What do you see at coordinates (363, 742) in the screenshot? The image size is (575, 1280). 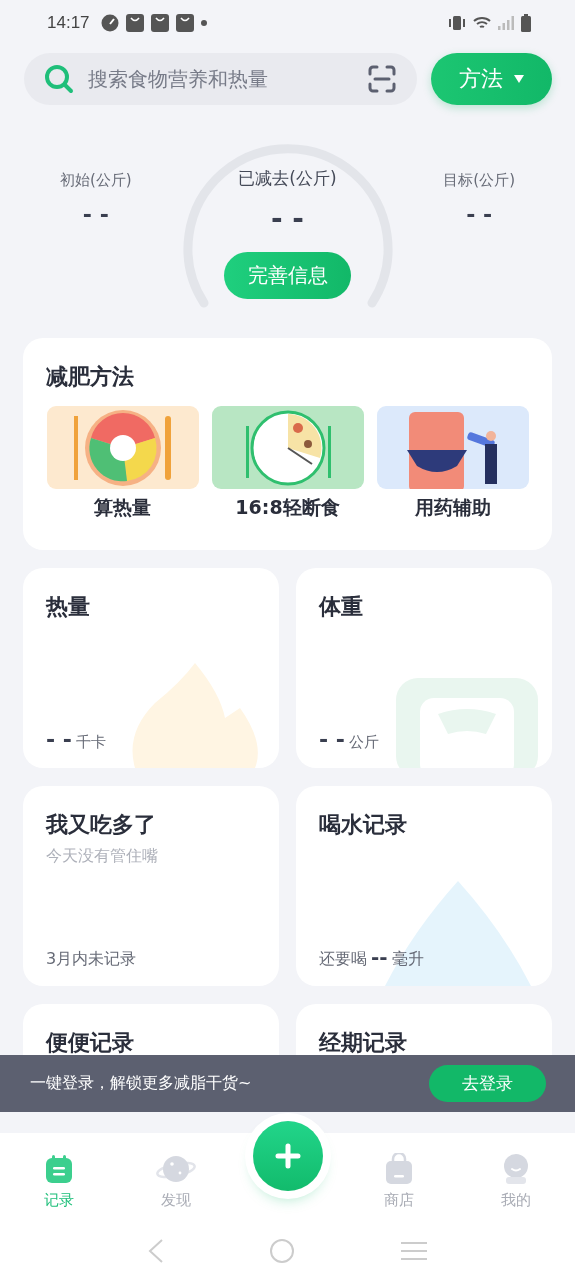 I see `unit-text: 公斤` at bounding box center [363, 742].